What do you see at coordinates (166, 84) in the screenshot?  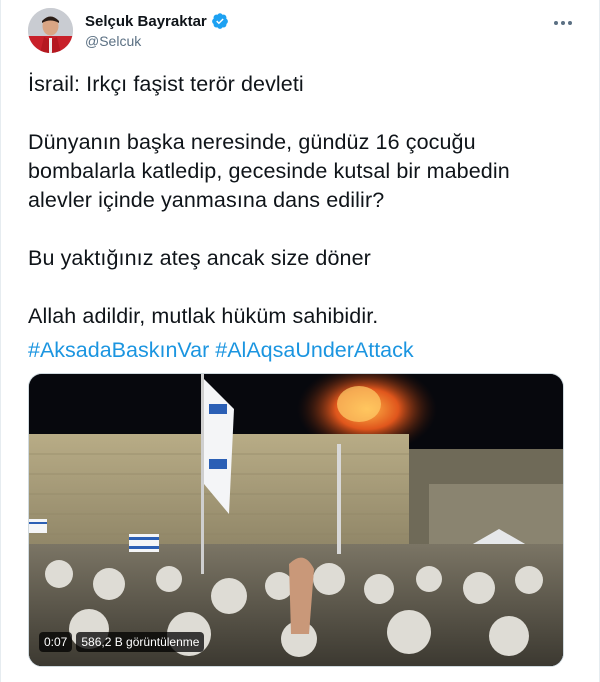 I see `tweet-paragraph: İsrail: Irkçı faşist terör devleti` at bounding box center [166, 84].